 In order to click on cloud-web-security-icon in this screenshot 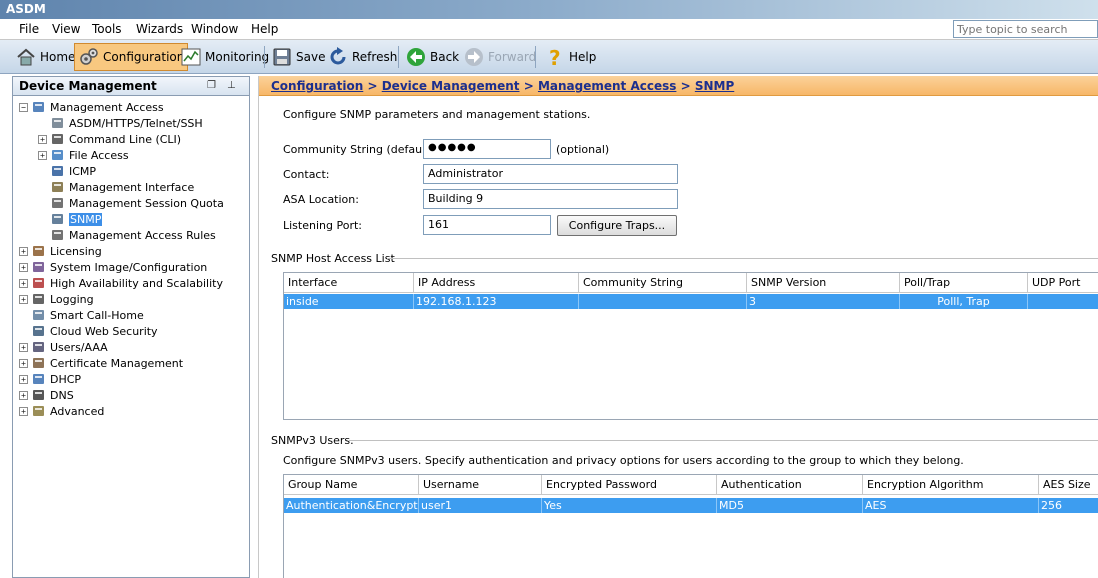, I will do `click(39, 331)`.